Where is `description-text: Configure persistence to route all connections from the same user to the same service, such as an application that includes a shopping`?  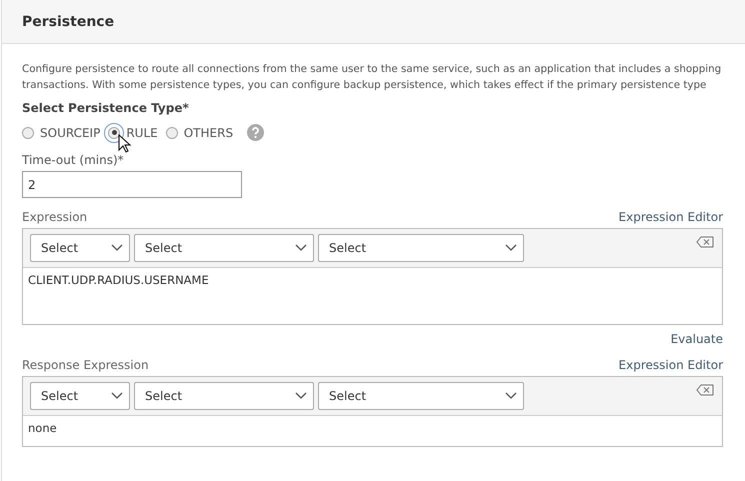
description-text: Configure persistence to route all connections from the same user to the same service, such as an application that includes a shopping is located at coordinates (372, 69).